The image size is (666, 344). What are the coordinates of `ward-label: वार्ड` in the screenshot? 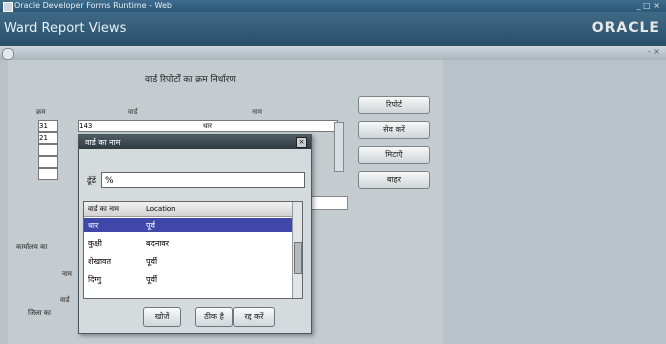 It's located at (65, 300).